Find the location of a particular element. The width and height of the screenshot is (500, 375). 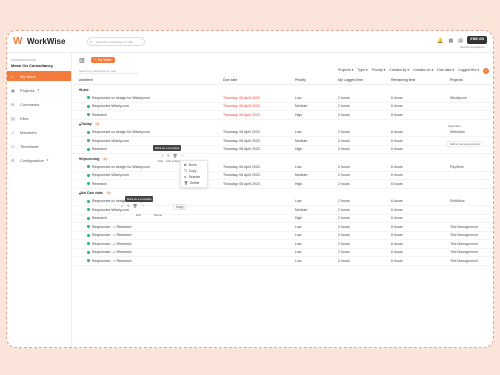

filter-priority: Priority ▾ is located at coordinates (379, 71).